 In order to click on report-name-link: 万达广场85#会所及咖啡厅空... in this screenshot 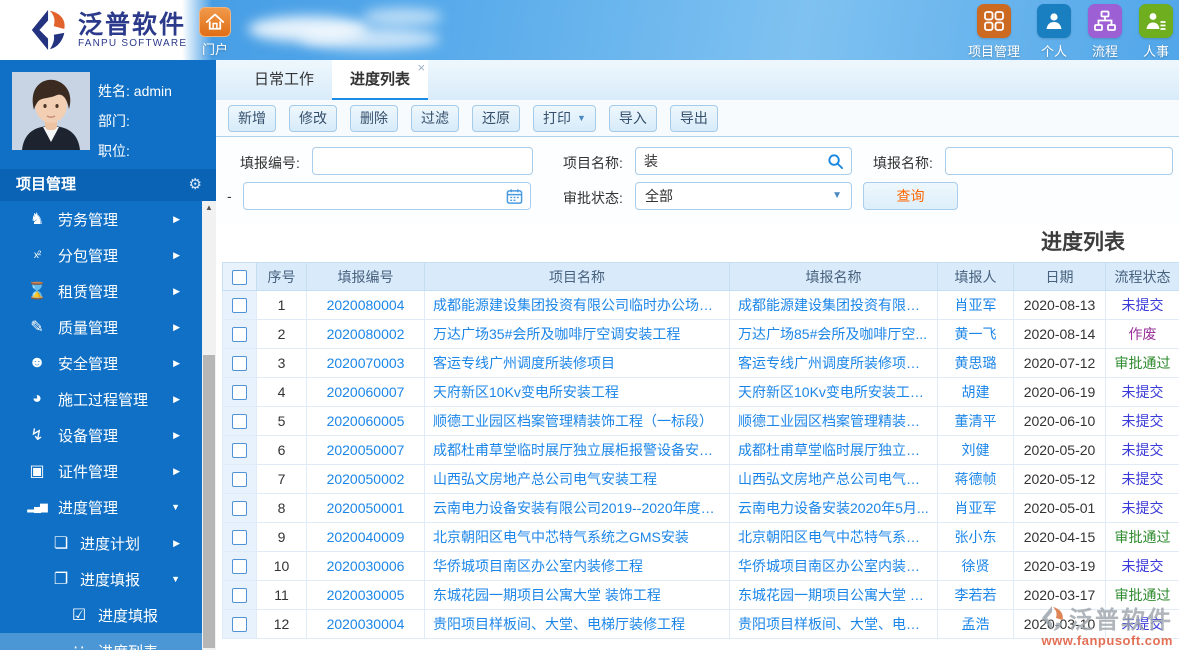, I will do `click(833, 334)`.